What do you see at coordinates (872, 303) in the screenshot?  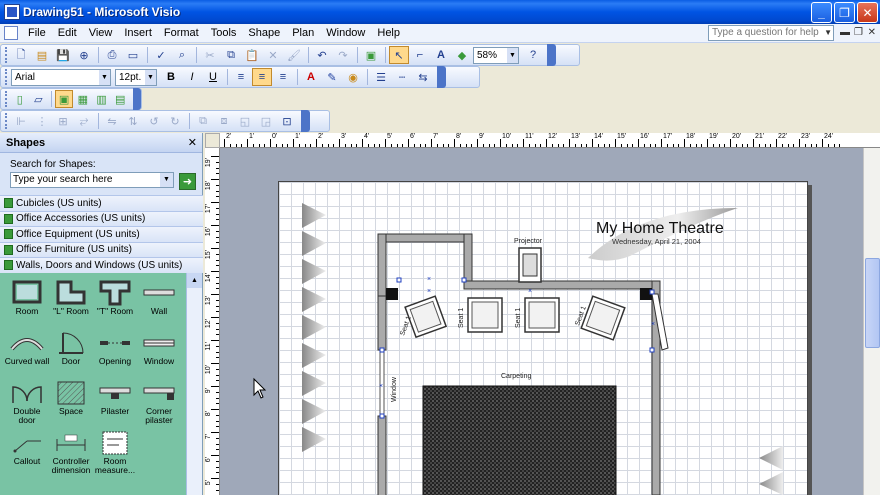 I see `scrollbar-thumb` at bounding box center [872, 303].